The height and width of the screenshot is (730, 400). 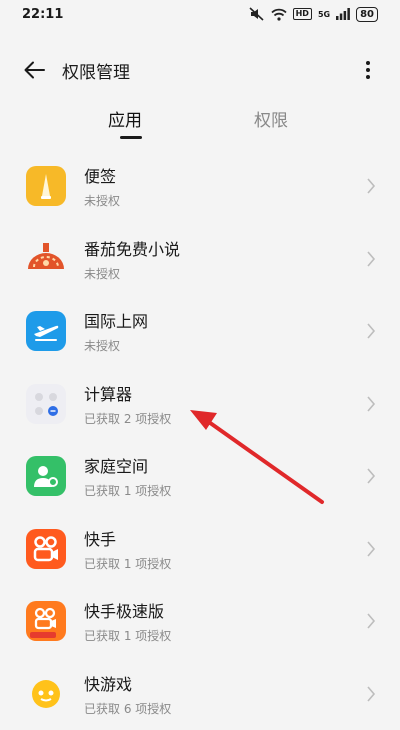 What do you see at coordinates (46, 476) in the screenshot?
I see `family-space-app-icon` at bounding box center [46, 476].